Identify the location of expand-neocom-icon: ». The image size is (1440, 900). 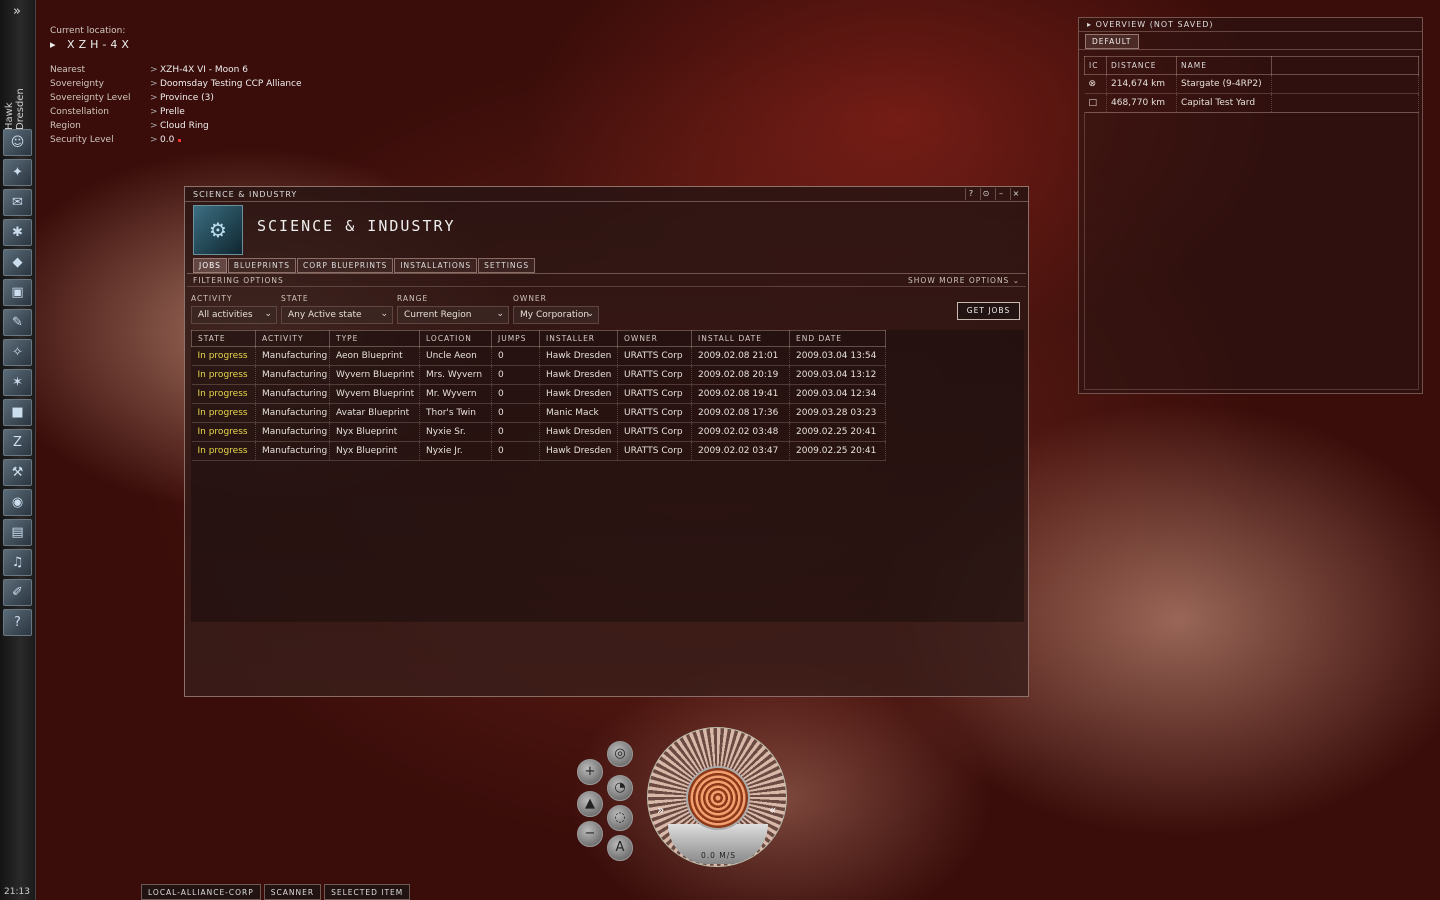
(17, 11).